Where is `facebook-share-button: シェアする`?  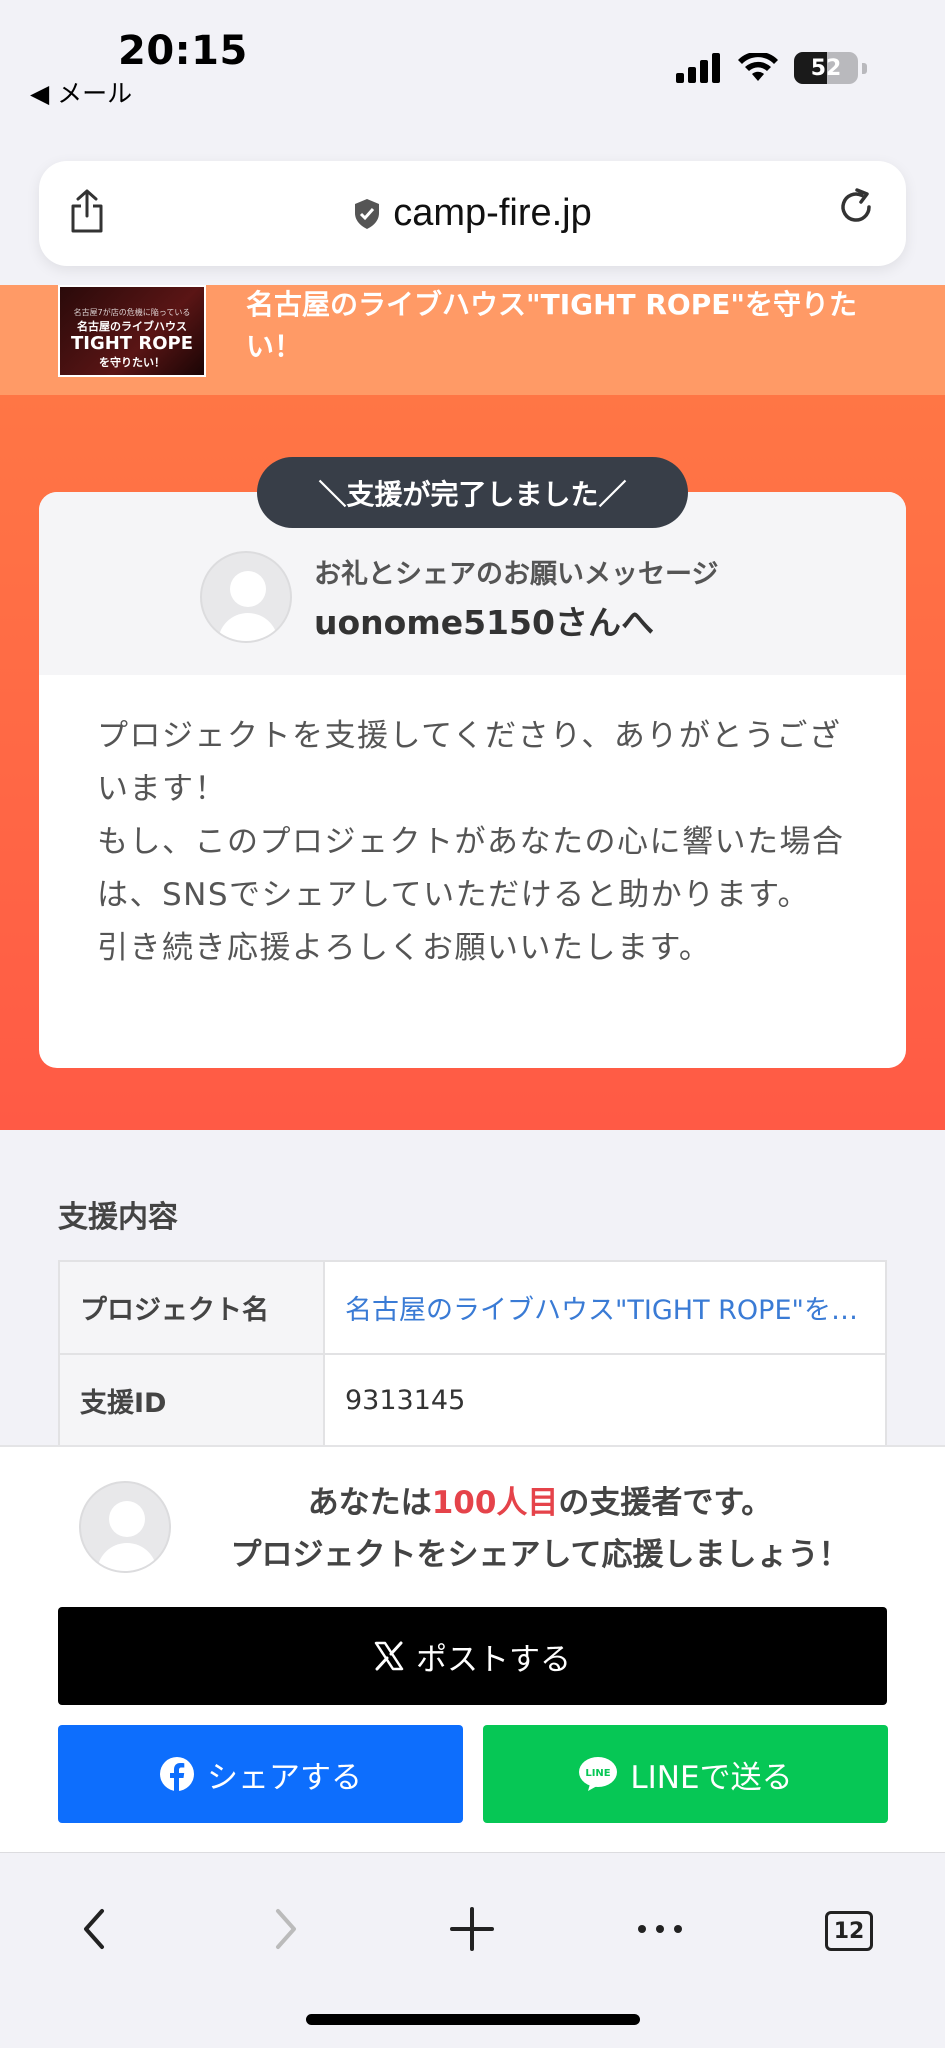 facebook-share-button: シェアする is located at coordinates (260, 1774).